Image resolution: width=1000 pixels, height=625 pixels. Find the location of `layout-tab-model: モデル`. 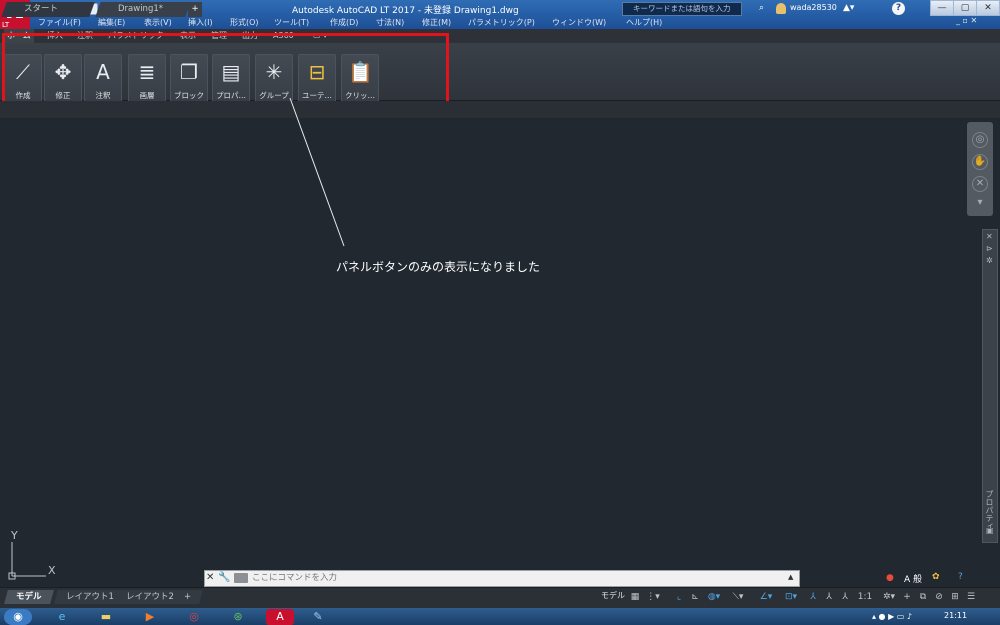

layout-tab-model: モデル is located at coordinates (29, 597).